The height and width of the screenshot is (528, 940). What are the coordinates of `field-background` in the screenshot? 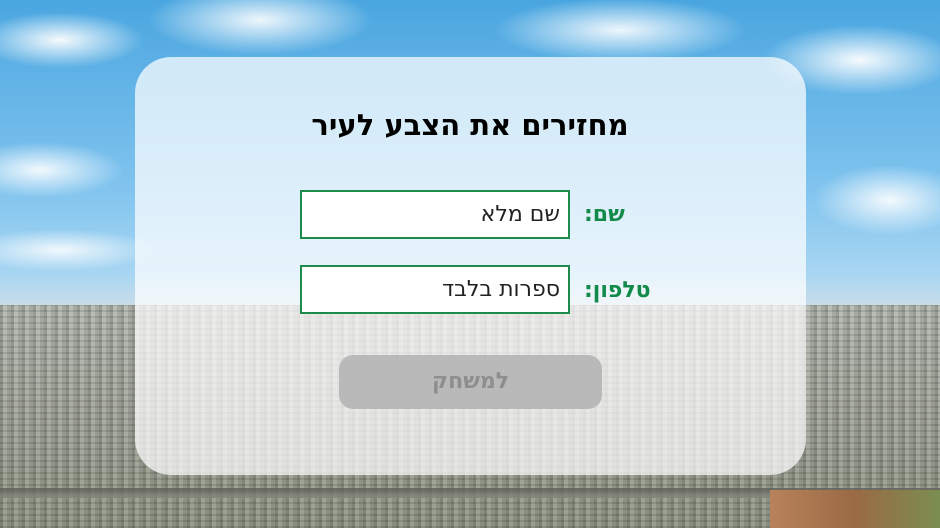 It's located at (855, 509).